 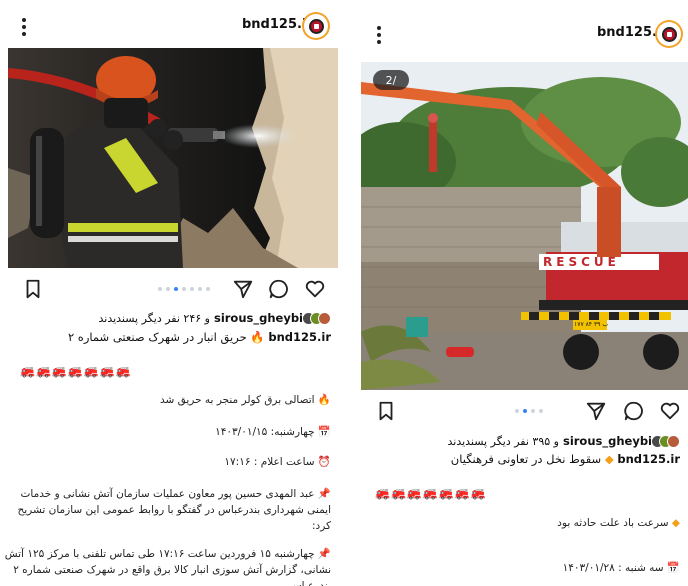 I want to click on likes-summary: sirous_gheybi و ۳۹۵ نفر دیگر پسندیدند, so click(x=563, y=441).